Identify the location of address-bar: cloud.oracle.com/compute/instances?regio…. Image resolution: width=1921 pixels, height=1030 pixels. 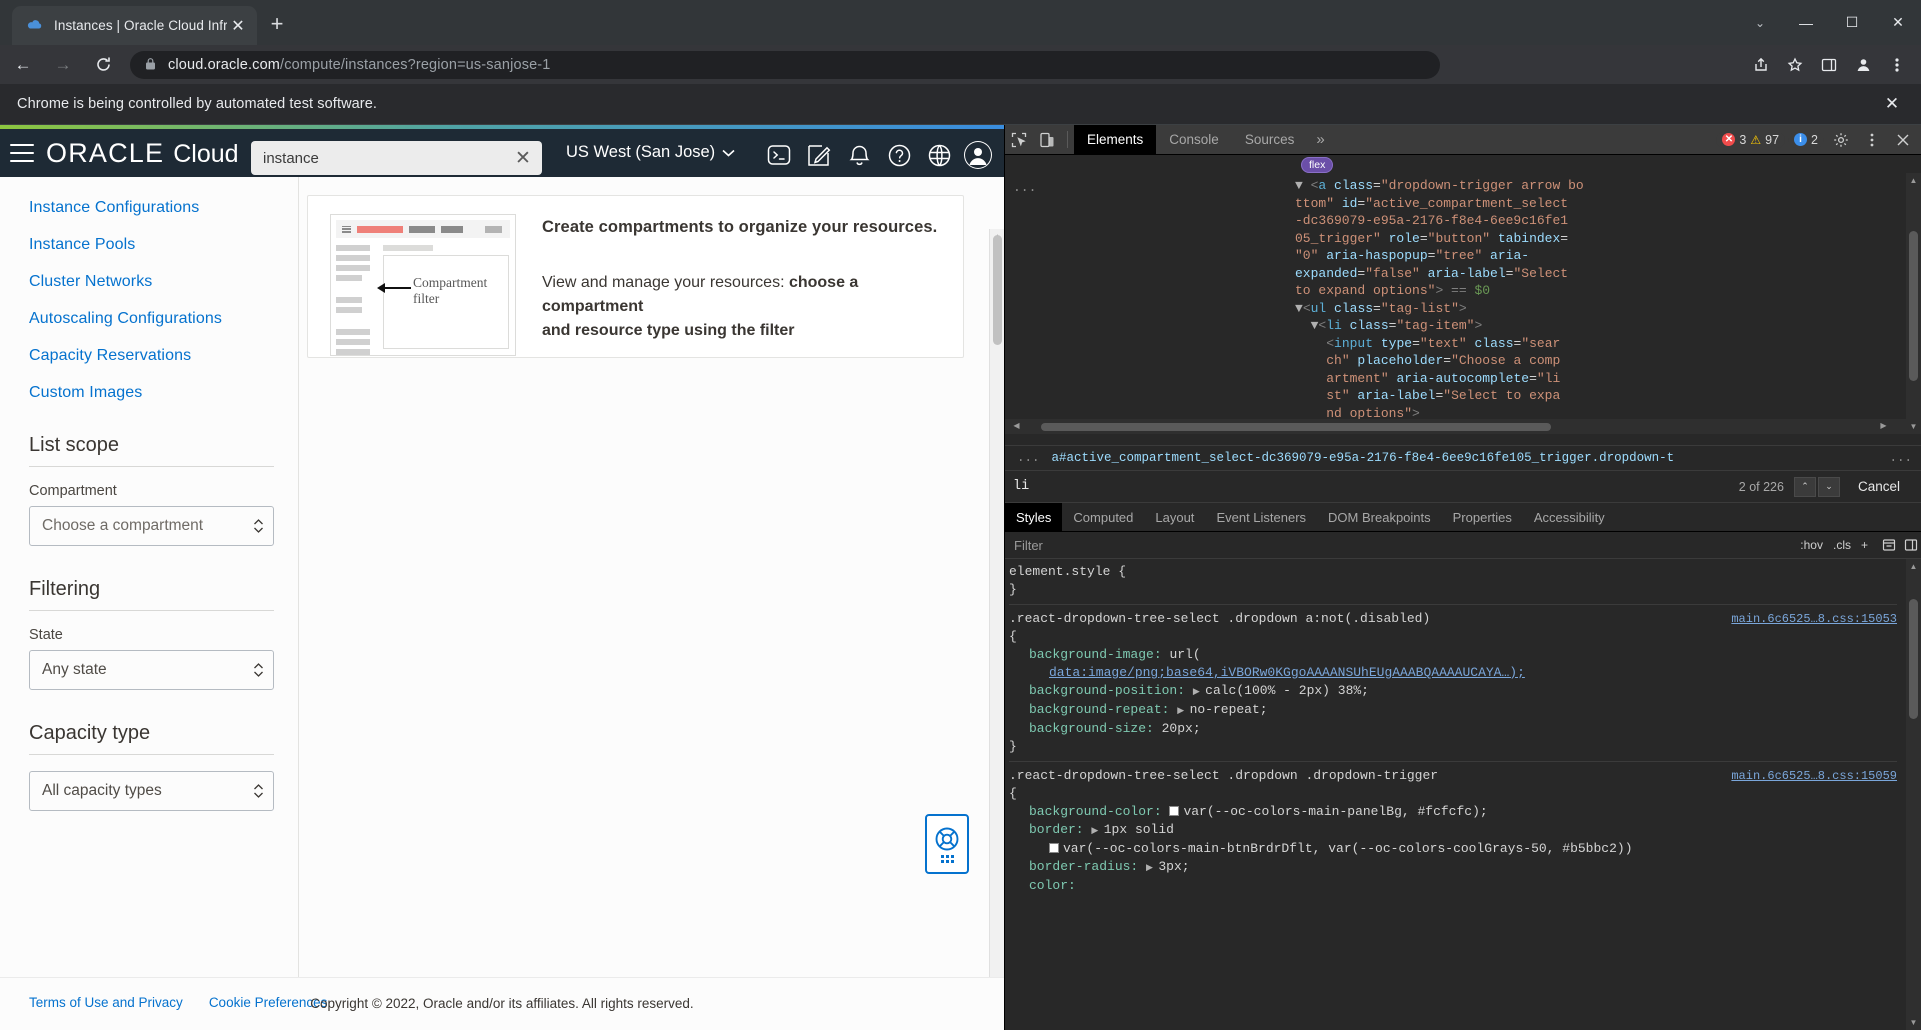
(785, 64).